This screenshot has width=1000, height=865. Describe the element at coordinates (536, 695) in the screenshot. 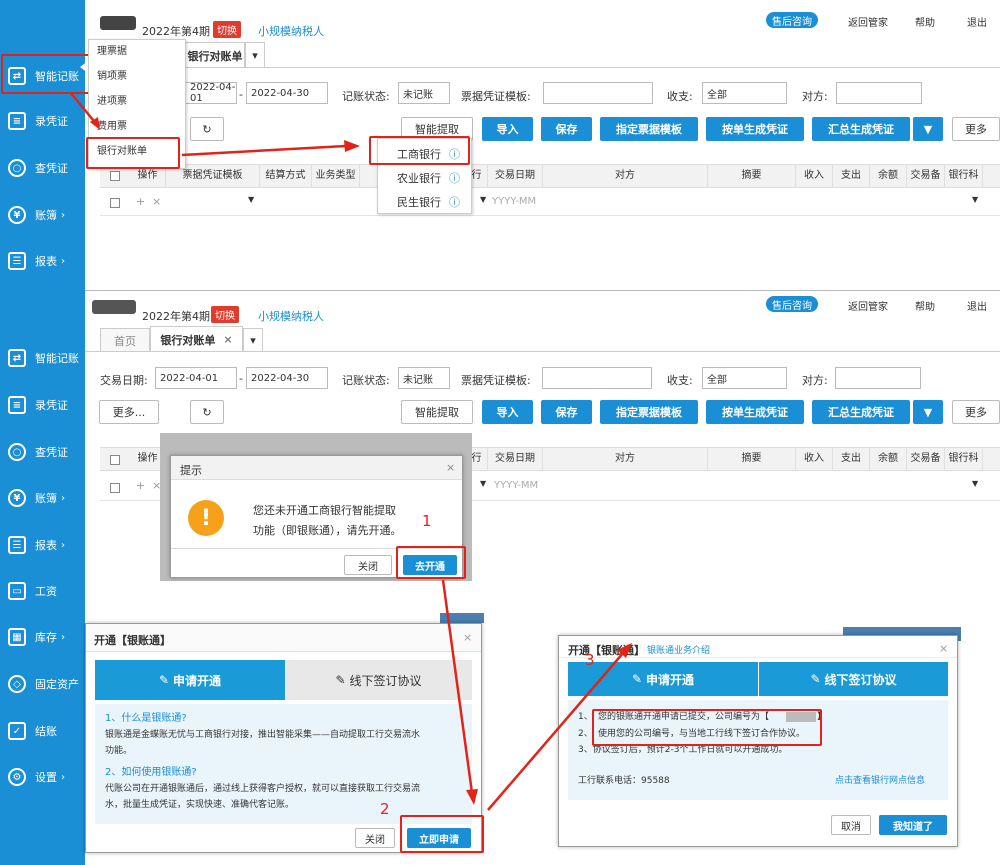

I see `annotation-arrows-bottom` at that location.